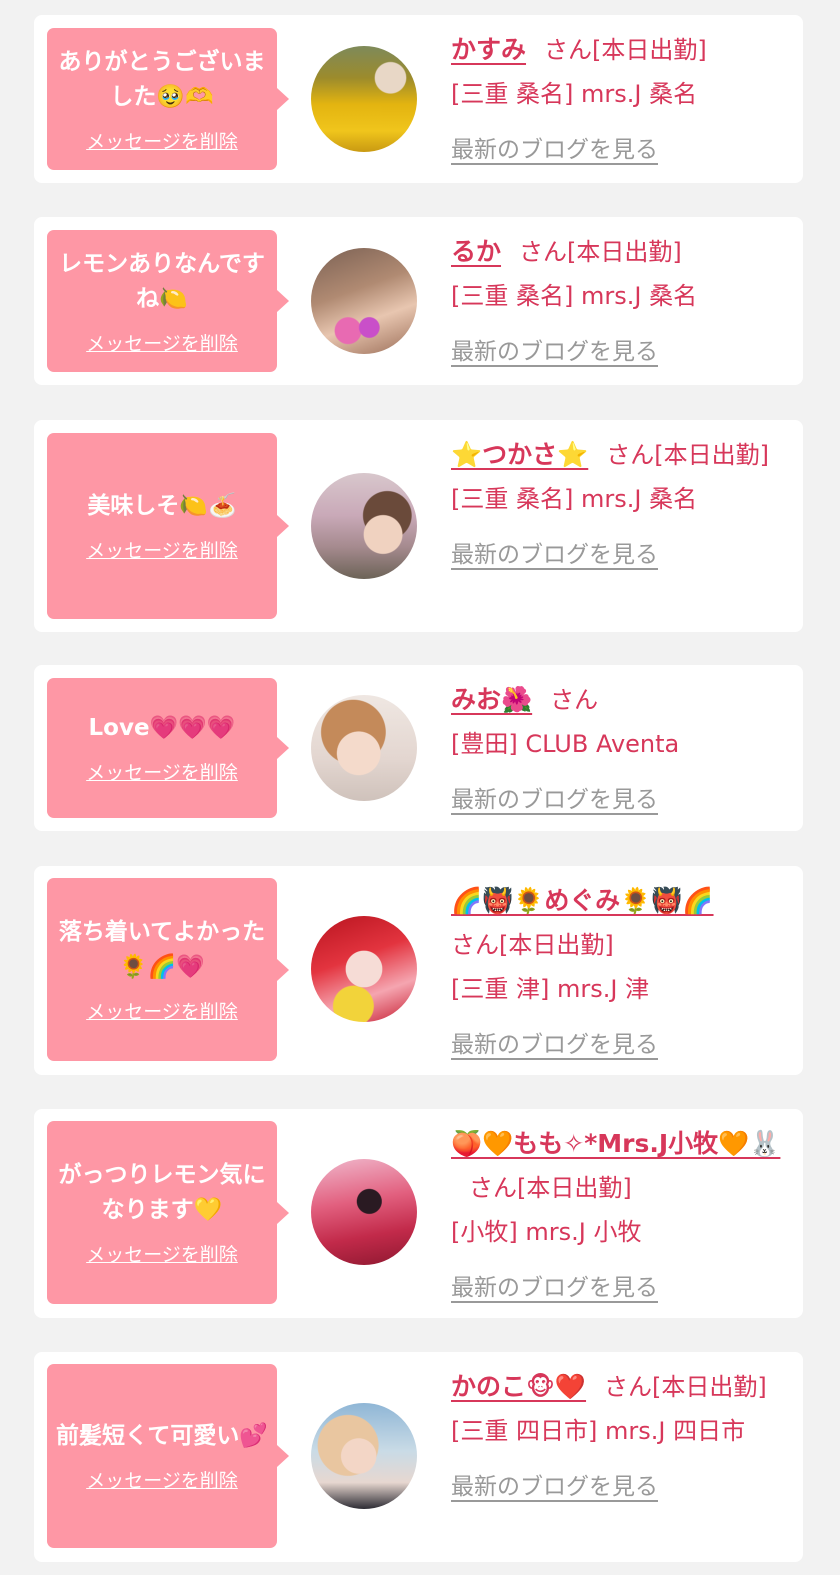  I want to click on cast-status: さん, so click(574, 700).